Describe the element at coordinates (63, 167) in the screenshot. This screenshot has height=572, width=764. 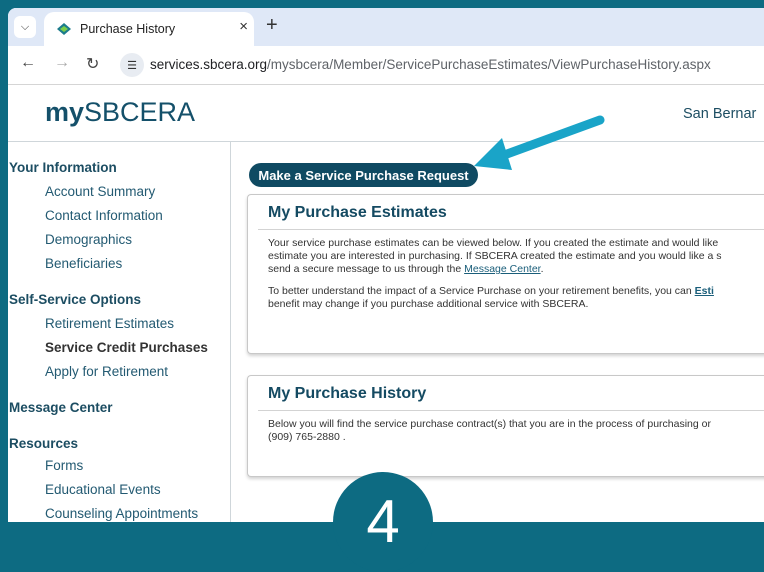
I see `sidebar-heading-your-information: Your Information` at that location.